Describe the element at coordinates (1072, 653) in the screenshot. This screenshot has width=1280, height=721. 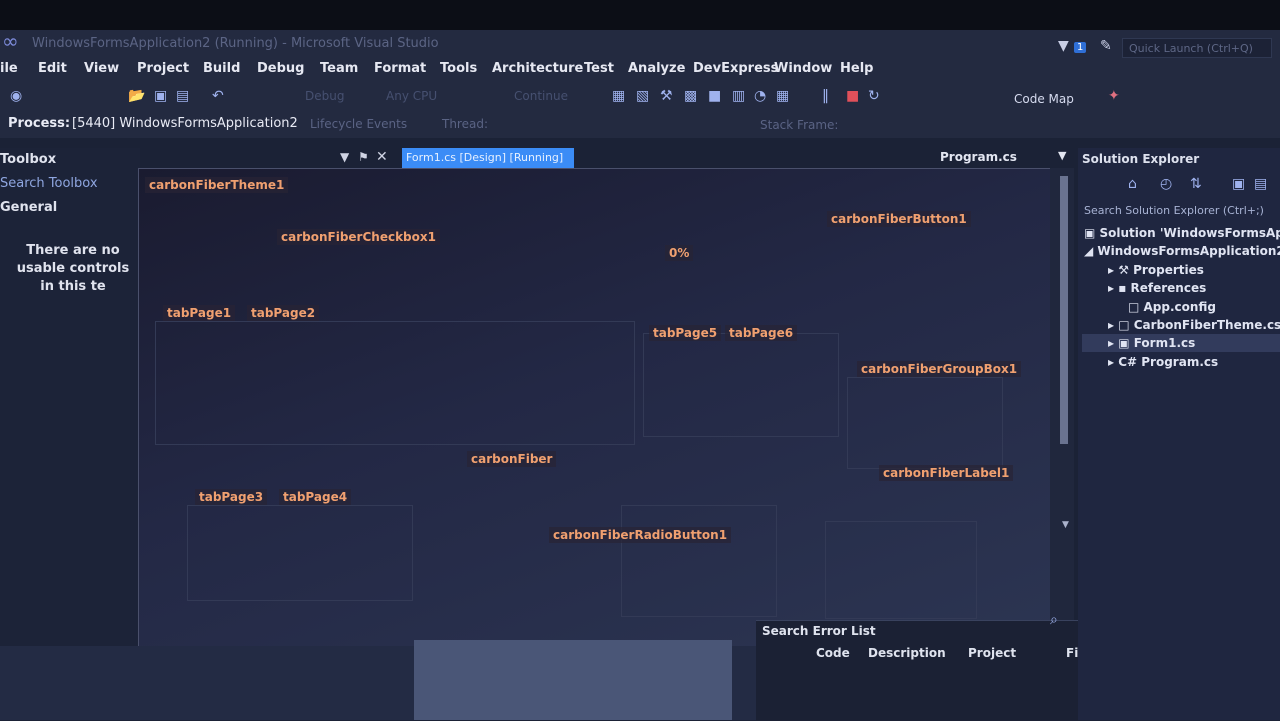
I see `column-file: Fi` at that location.